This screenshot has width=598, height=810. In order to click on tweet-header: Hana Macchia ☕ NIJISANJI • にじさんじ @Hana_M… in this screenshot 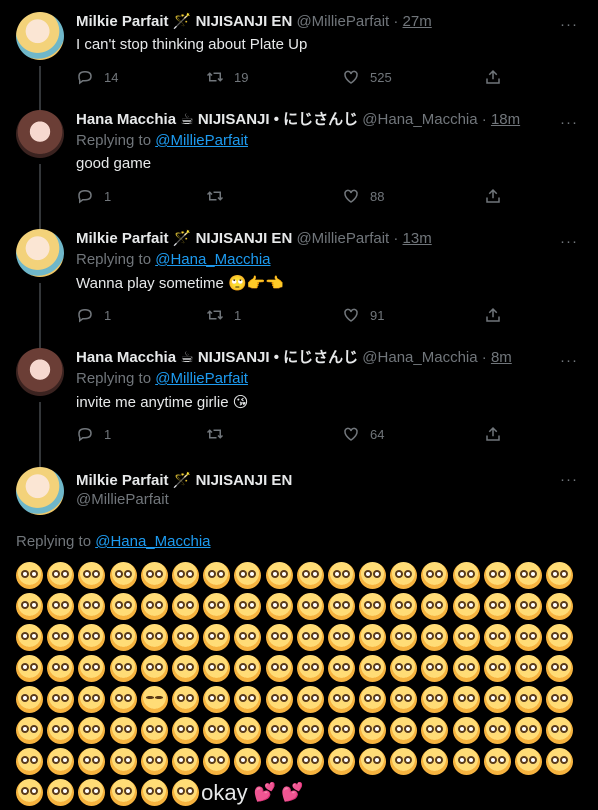, I will do `click(298, 119)`.